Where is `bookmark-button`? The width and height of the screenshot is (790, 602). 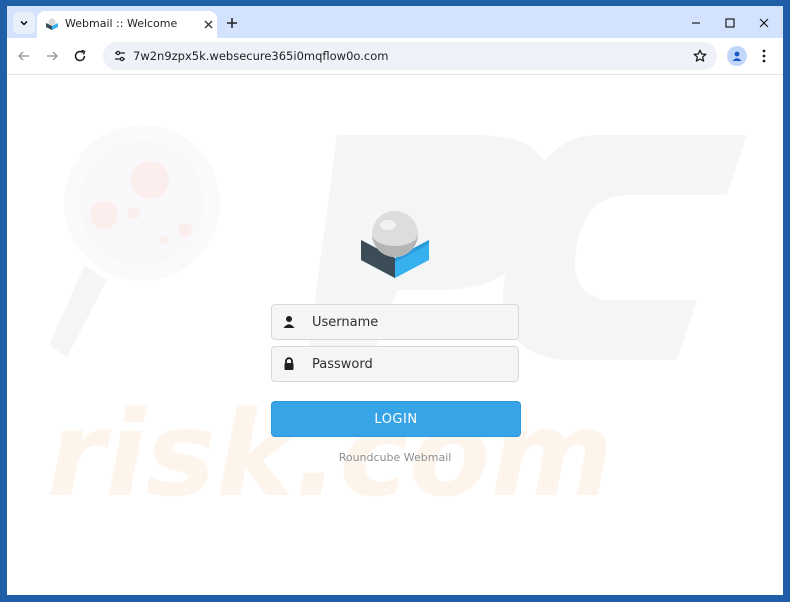 bookmark-button is located at coordinates (700, 56).